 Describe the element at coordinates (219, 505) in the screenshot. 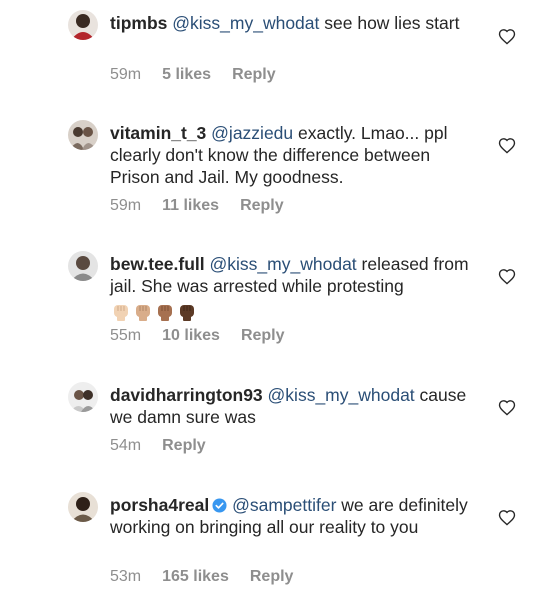

I see `verified-badge-icon` at that location.